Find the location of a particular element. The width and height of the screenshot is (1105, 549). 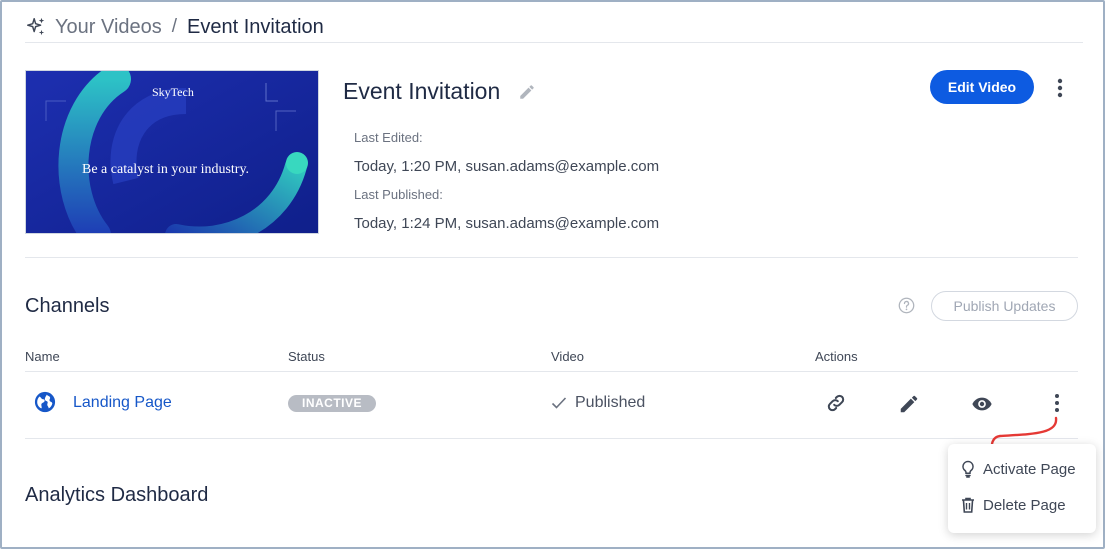

menu-item-activate-page: Activate Page is located at coordinates (1018, 469).